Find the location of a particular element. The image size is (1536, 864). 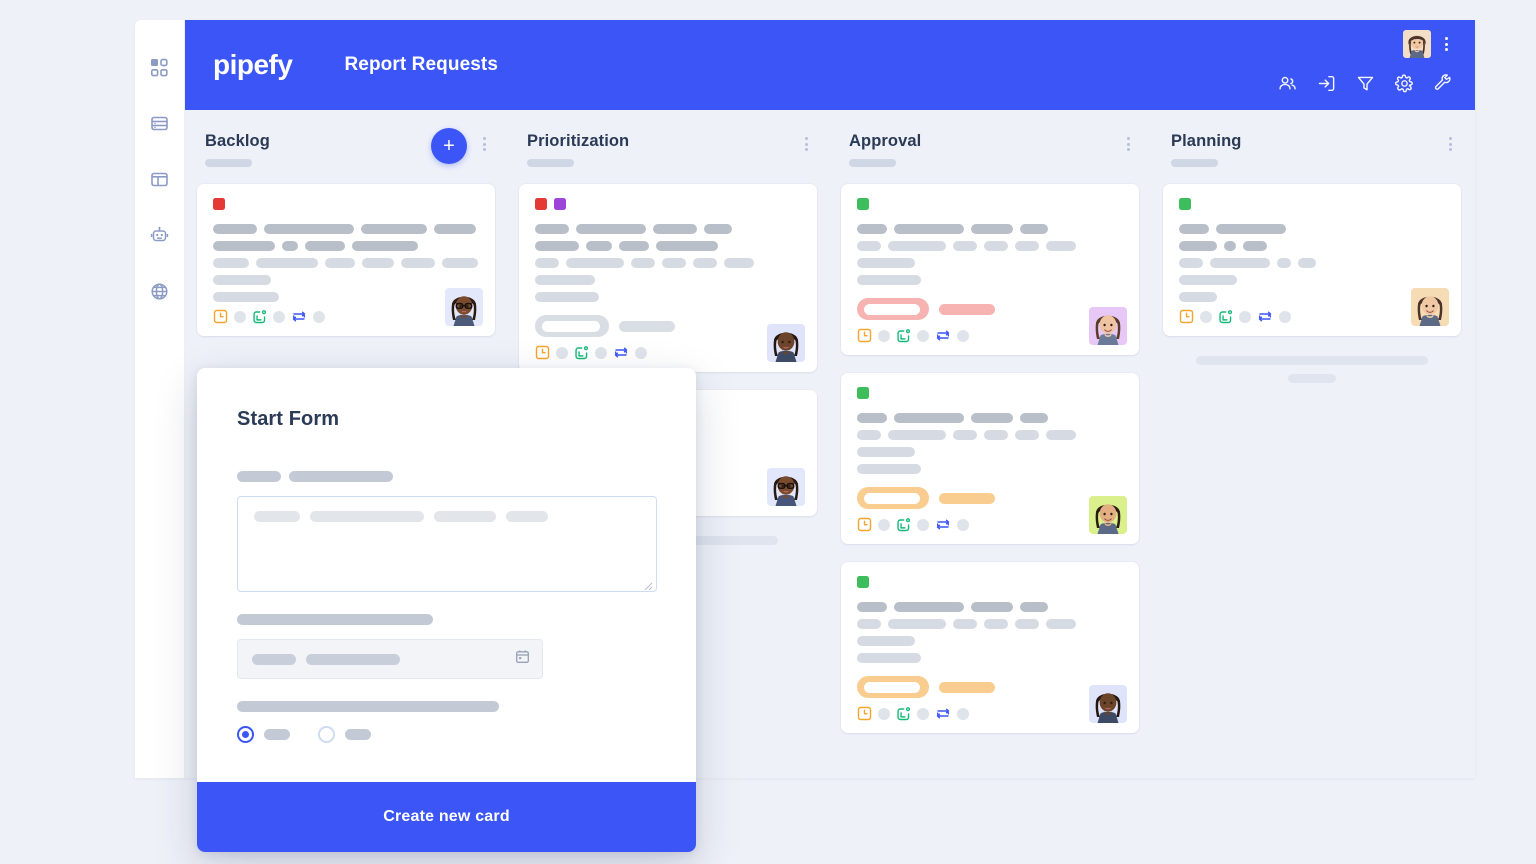

sidebar-item-layout is located at coordinates (160, 179).